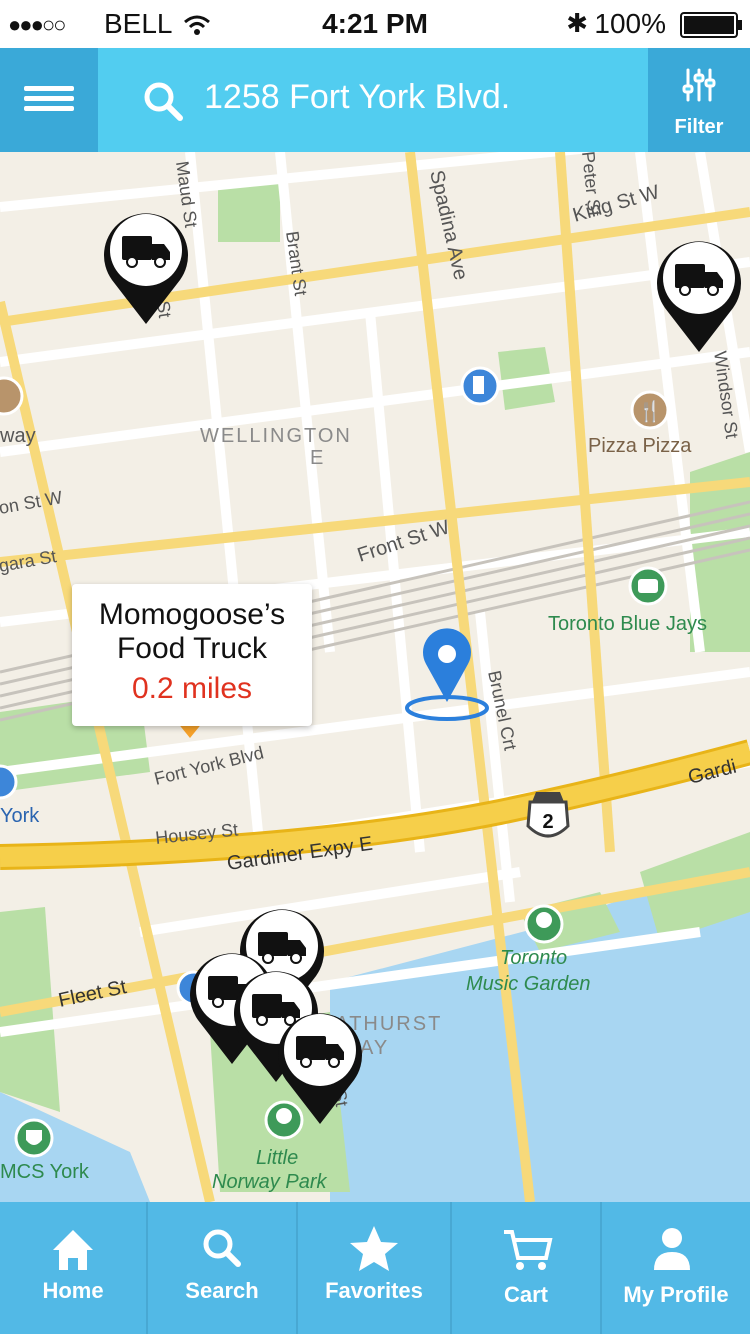  I want to click on gas-station-icon, so click(480, 386).